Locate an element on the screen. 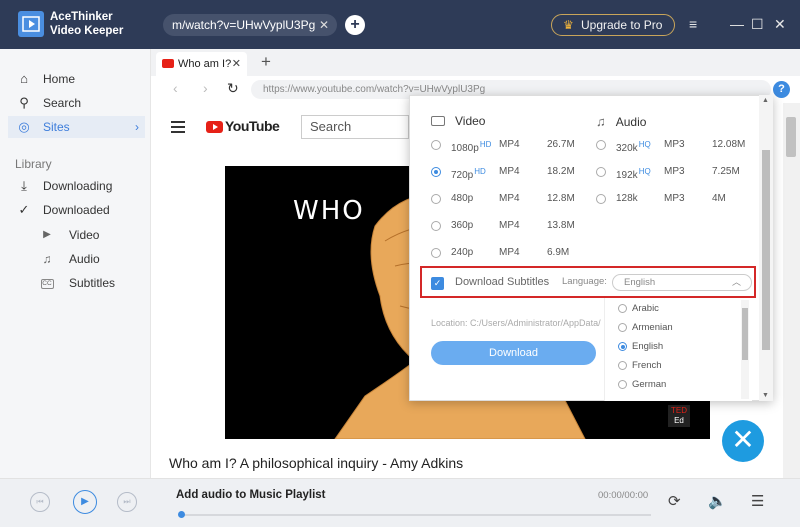 This screenshot has height=527, width=800. video-overlay-text: WHO is located at coordinates (329, 211).